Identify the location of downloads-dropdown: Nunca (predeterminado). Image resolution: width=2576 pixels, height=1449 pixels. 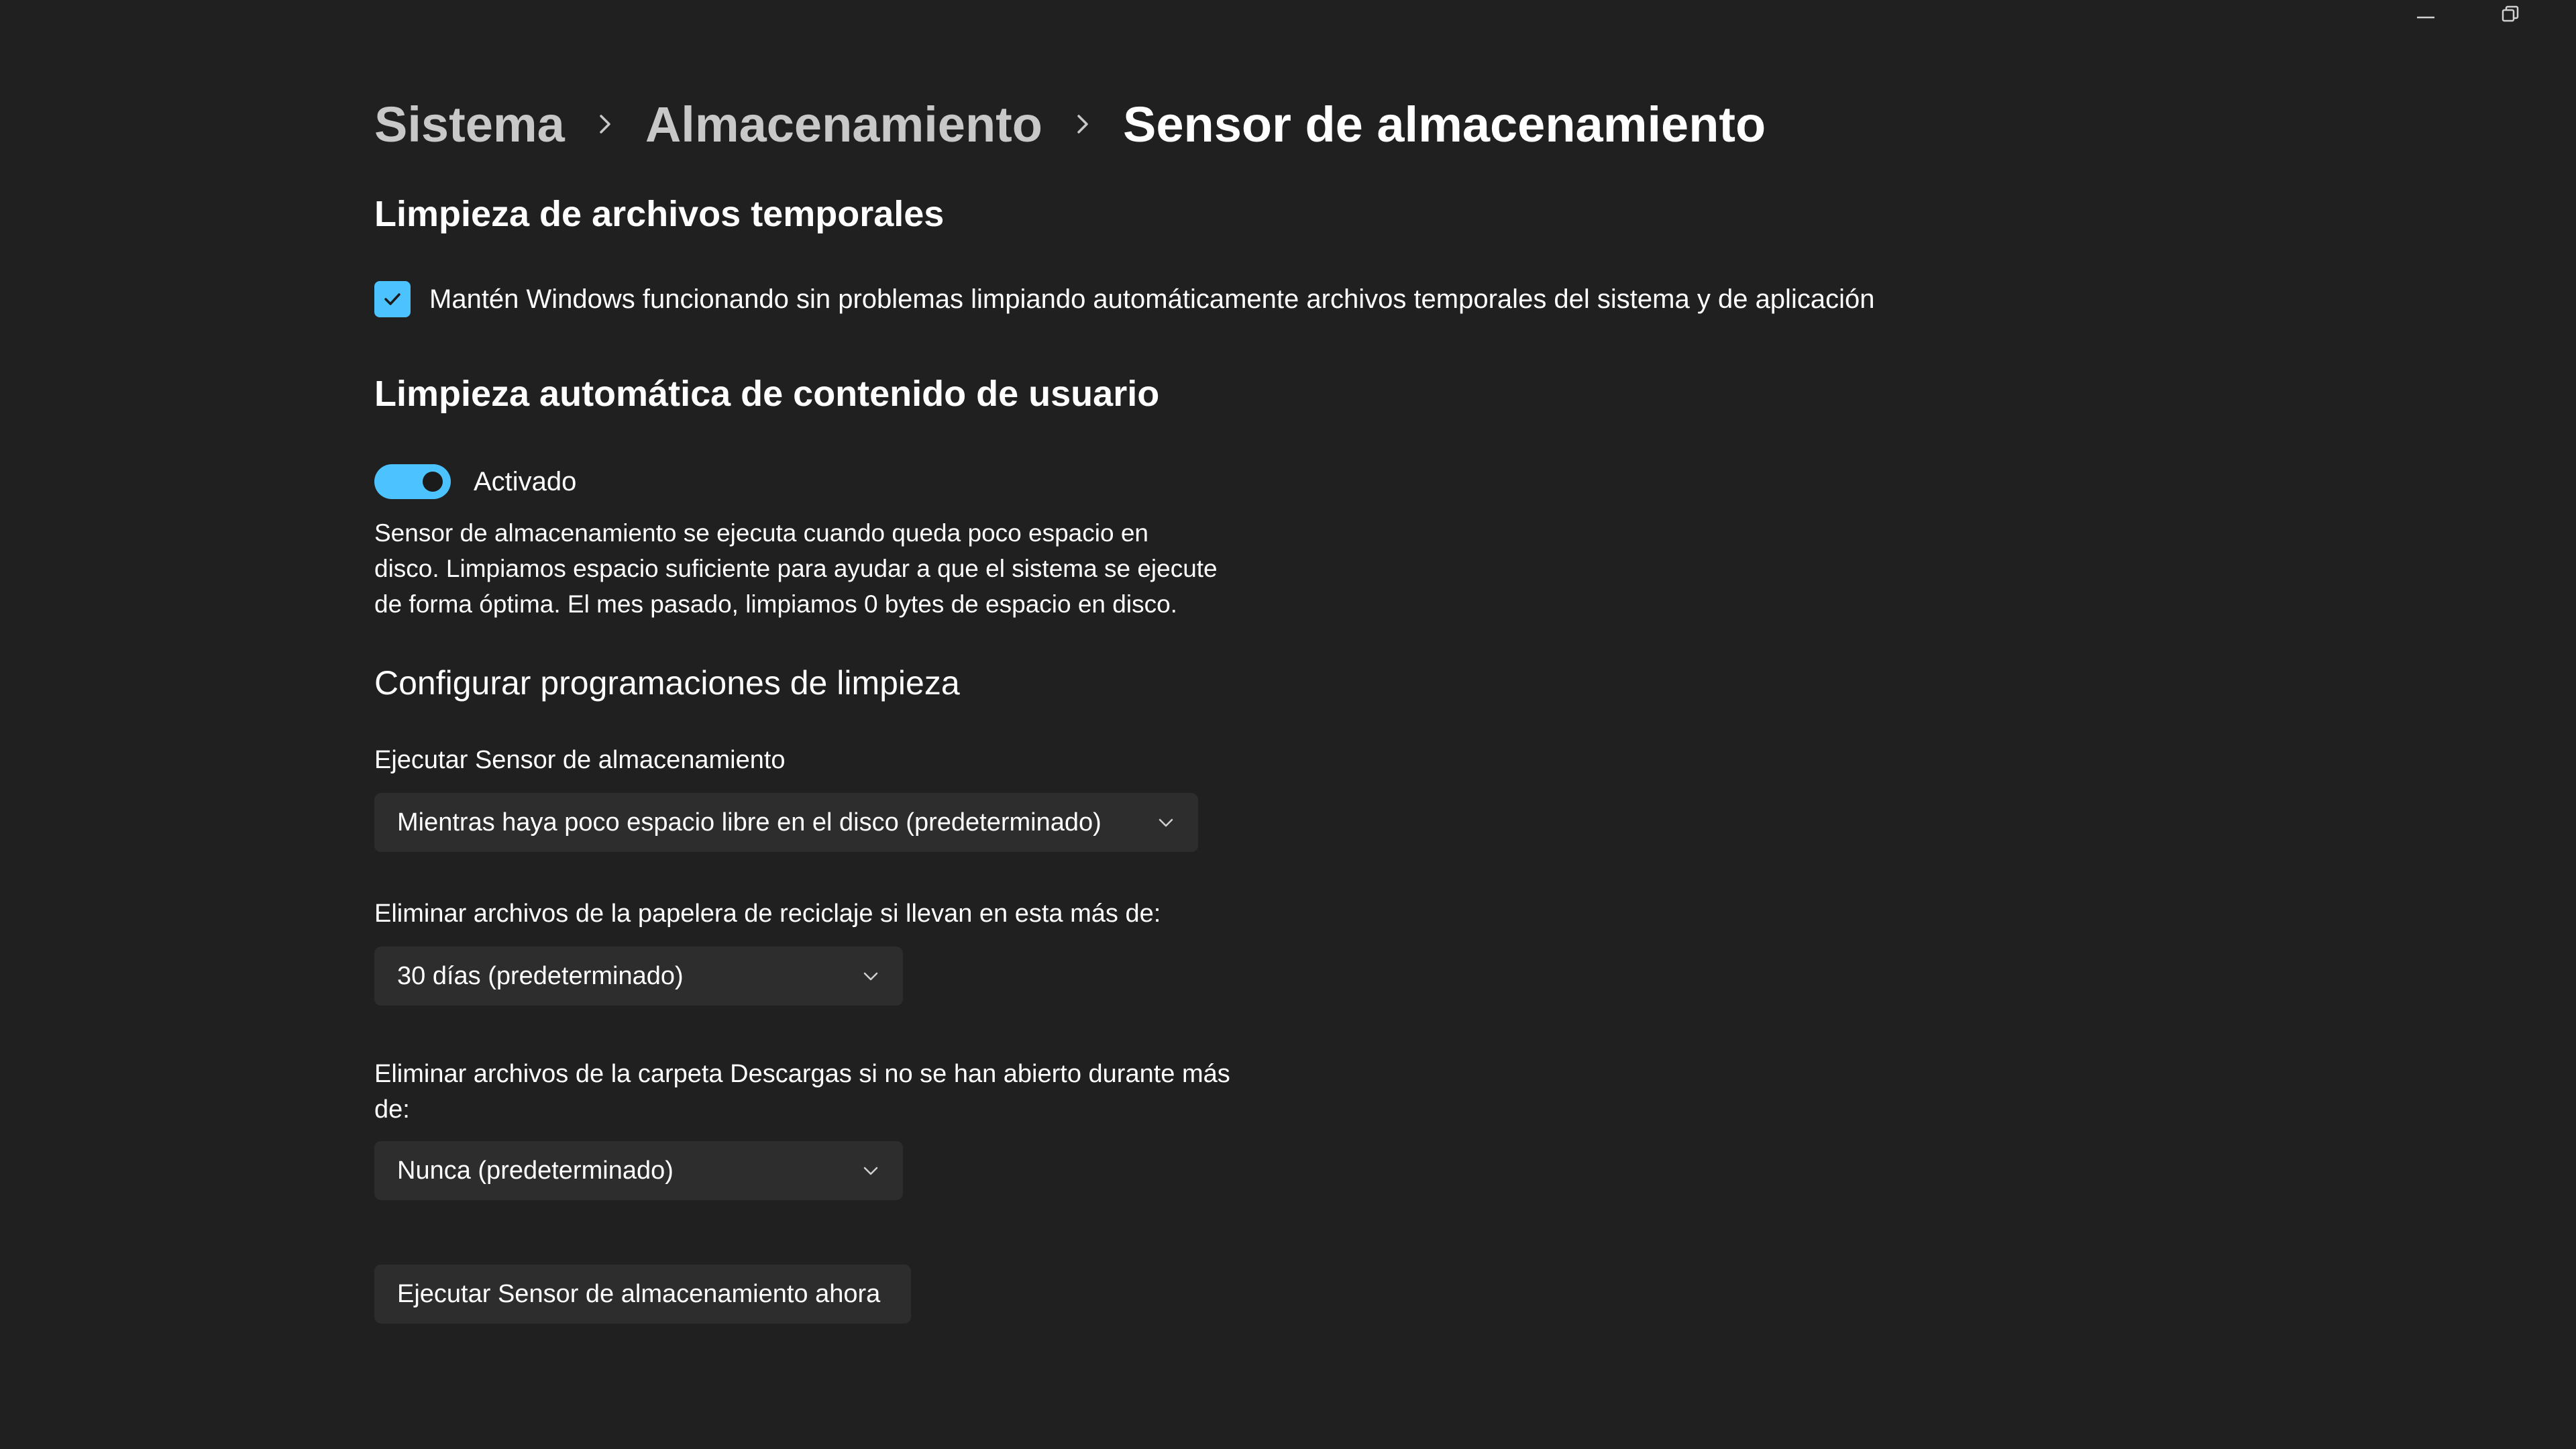
(638, 1170).